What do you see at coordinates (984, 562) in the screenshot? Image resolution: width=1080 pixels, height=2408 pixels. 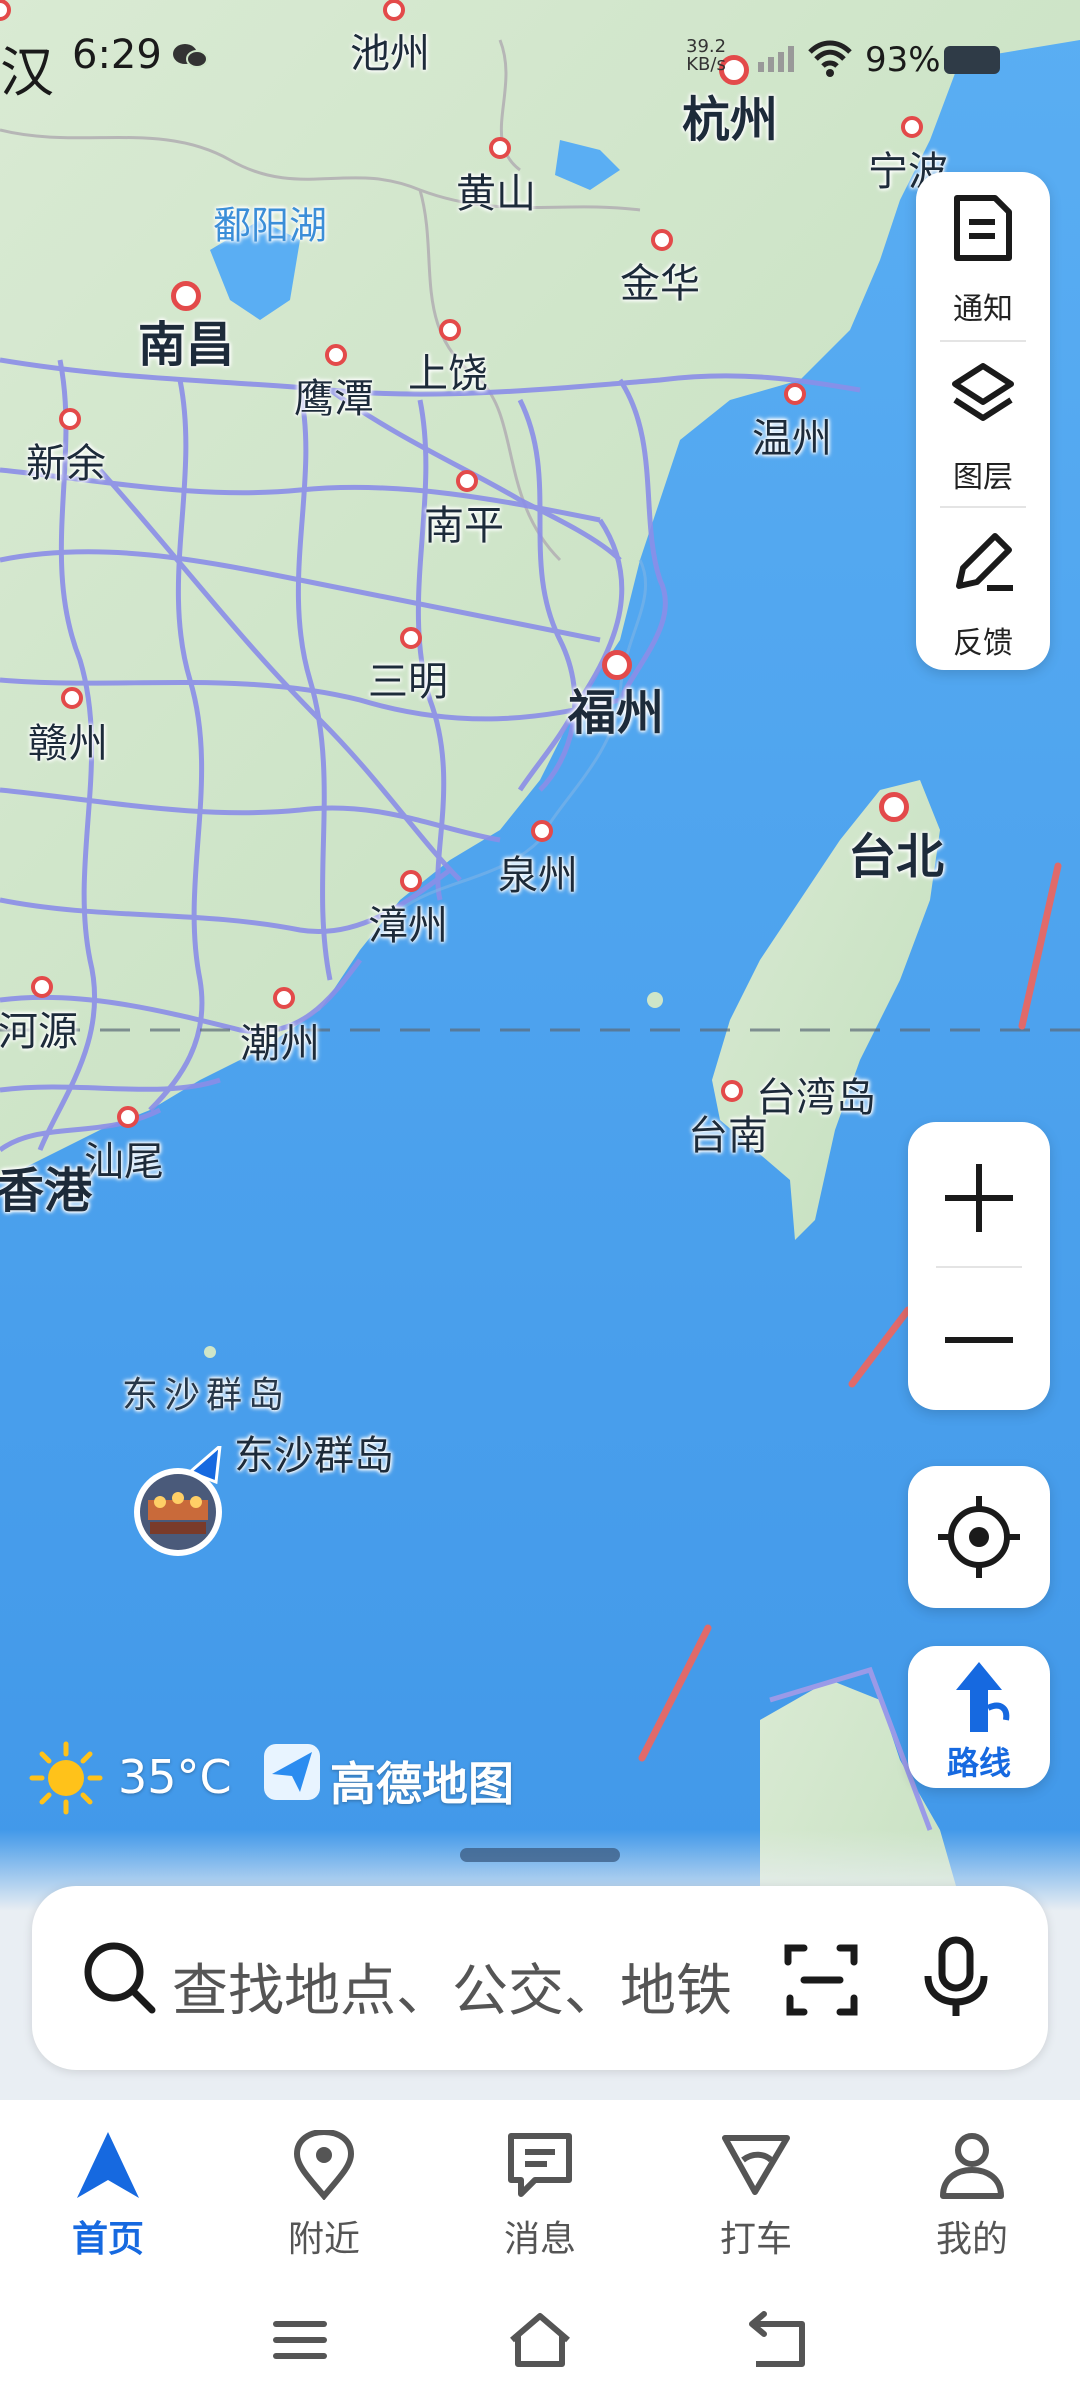 I see `feedback-pencil-icon` at bounding box center [984, 562].